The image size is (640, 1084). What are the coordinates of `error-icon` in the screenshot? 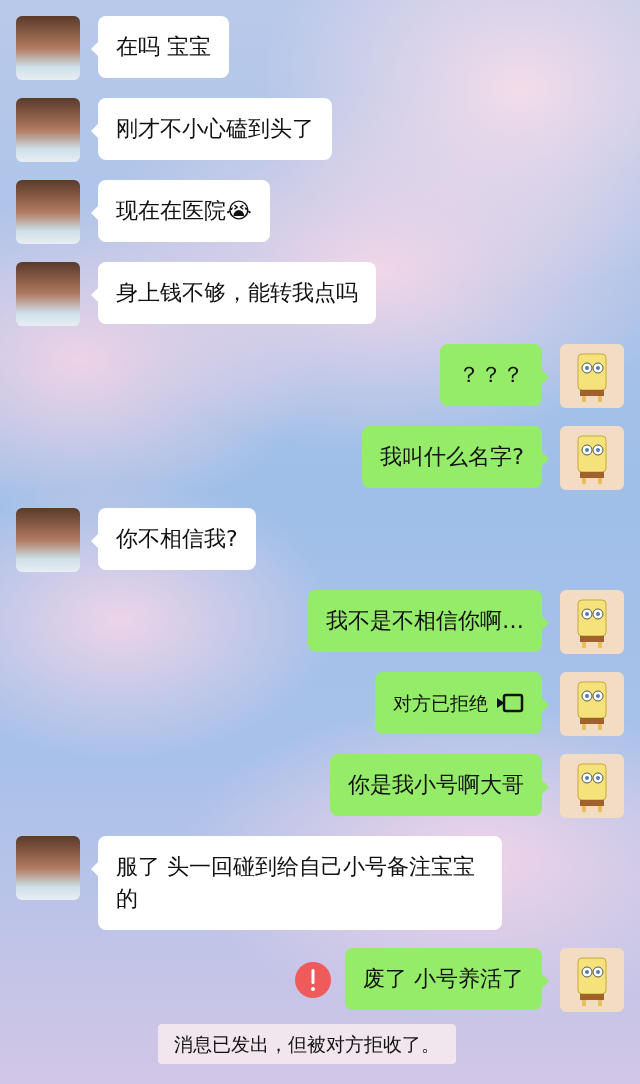 It's located at (313, 980).